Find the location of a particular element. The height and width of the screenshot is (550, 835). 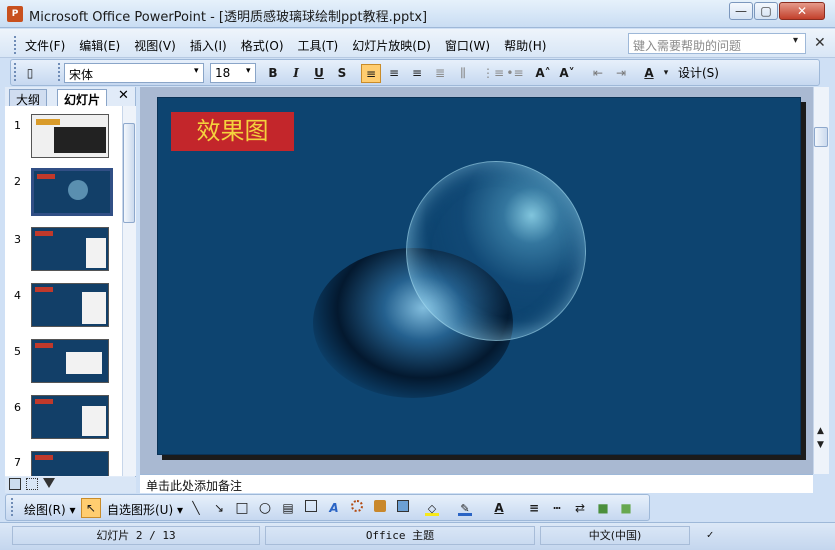

close-window-button: ✕ is located at coordinates (802, 11).